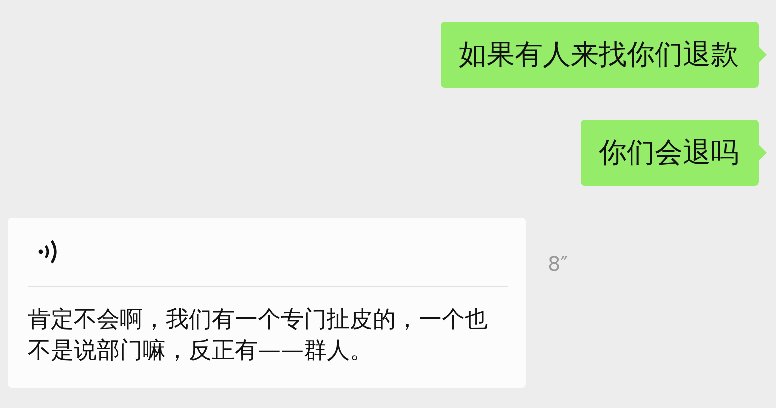 The width and height of the screenshot is (776, 408). I want to click on message-bubble: 如果有人来找你们退款, so click(600, 55).